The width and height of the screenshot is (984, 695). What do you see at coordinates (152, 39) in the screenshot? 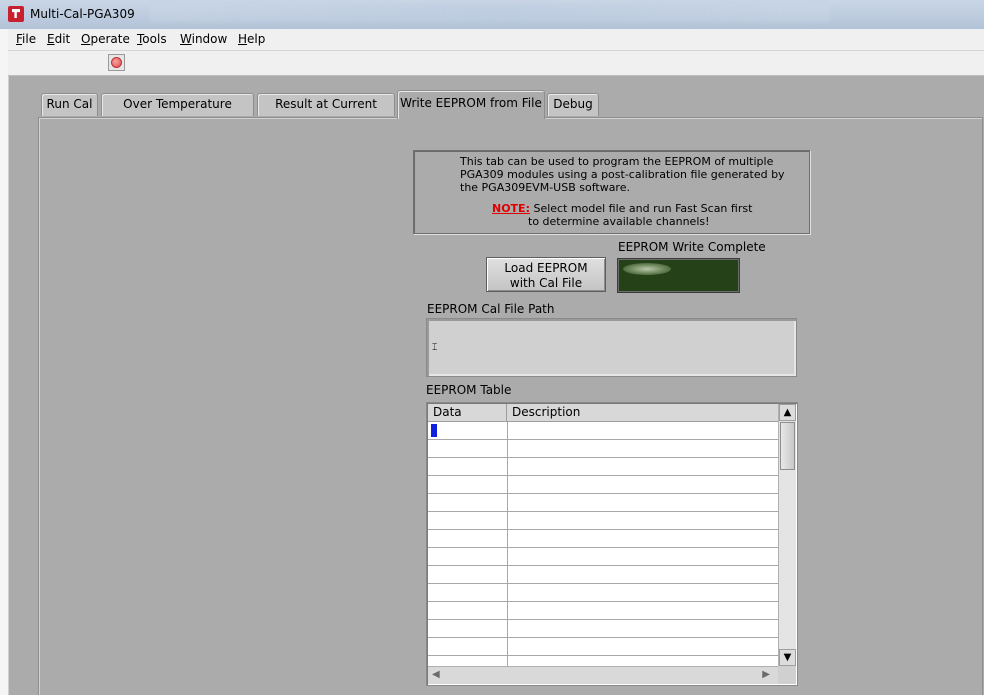
I see `menu-tools: Tools` at bounding box center [152, 39].